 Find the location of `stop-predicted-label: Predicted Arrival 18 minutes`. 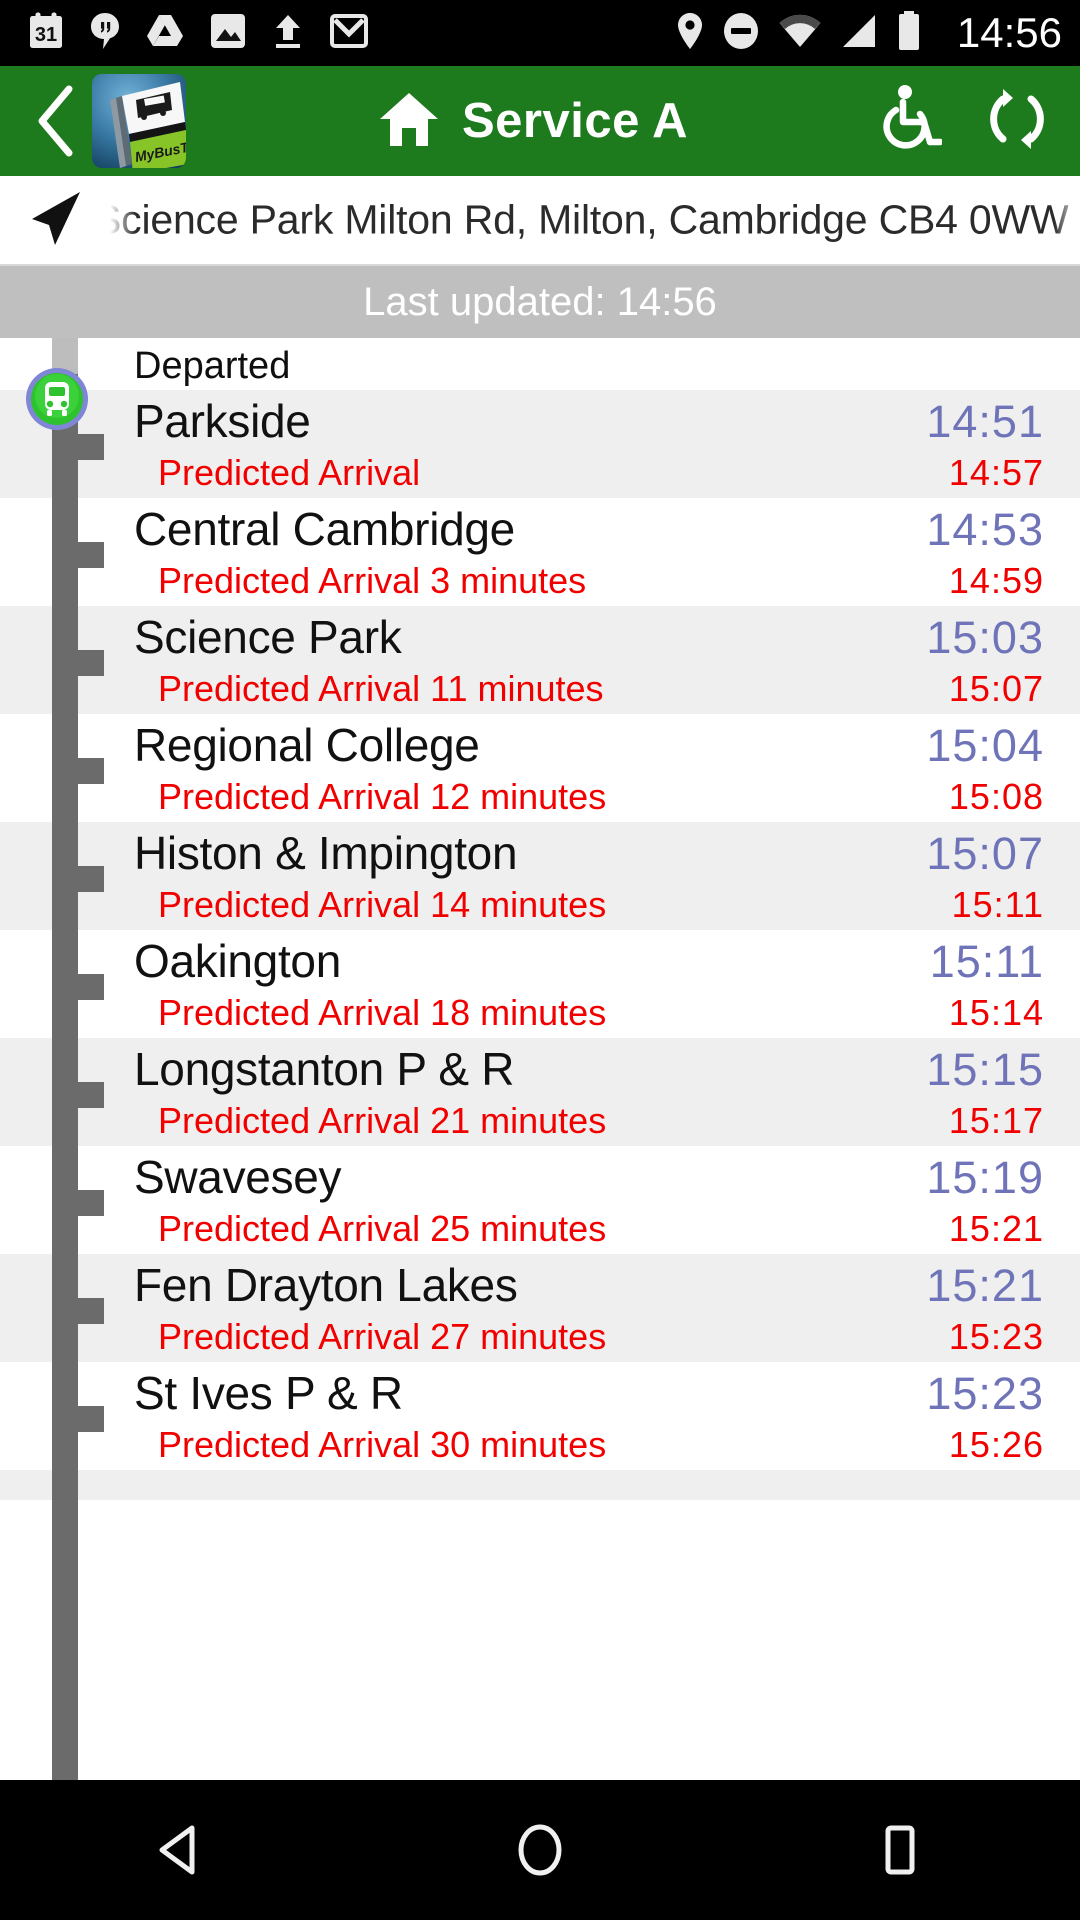

stop-predicted-label: Predicted Arrival 18 minutes is located at coordinates (382, 1012).